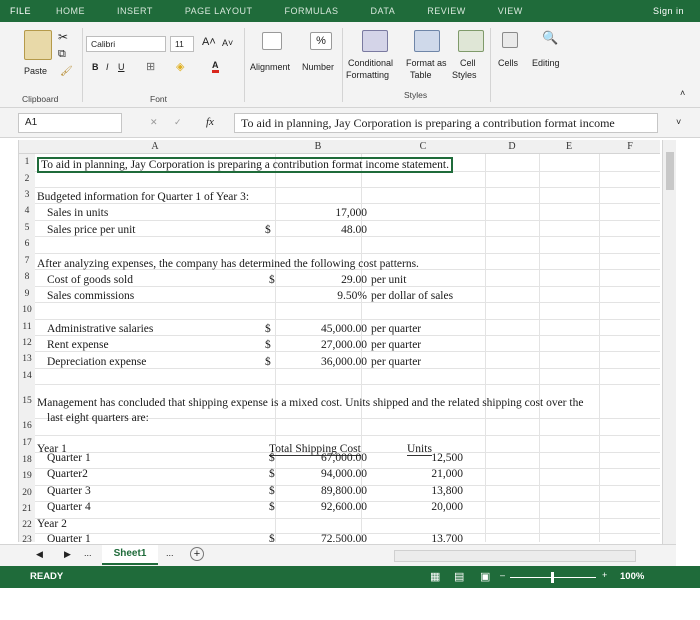 This screenshot has width=700, height=620. I want to click on row-header: 7, so click(27, 261).